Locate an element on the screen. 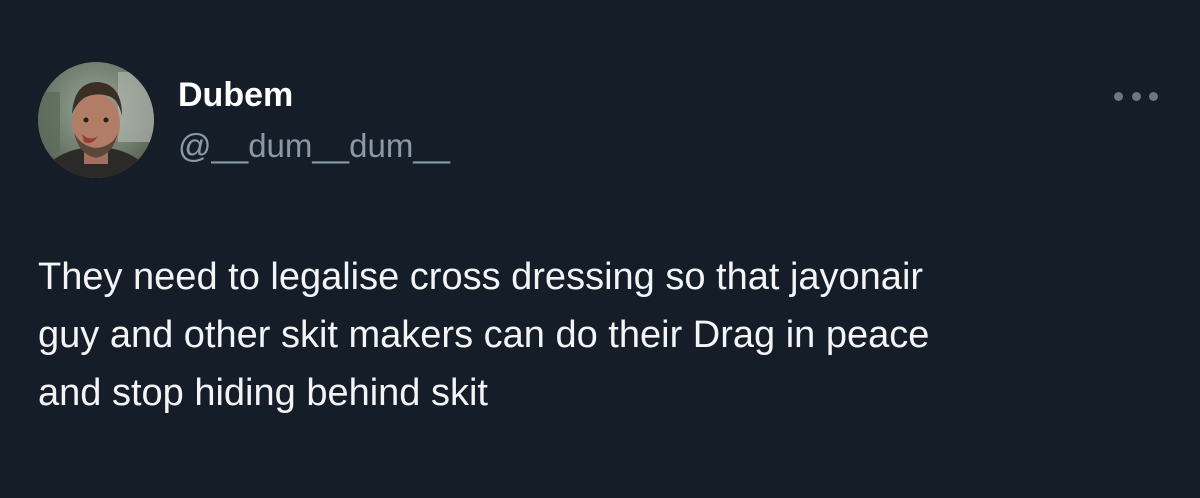 The height and width of the screenshot is (498, 1200). more-options-button is located at coordinates (1136, 96).